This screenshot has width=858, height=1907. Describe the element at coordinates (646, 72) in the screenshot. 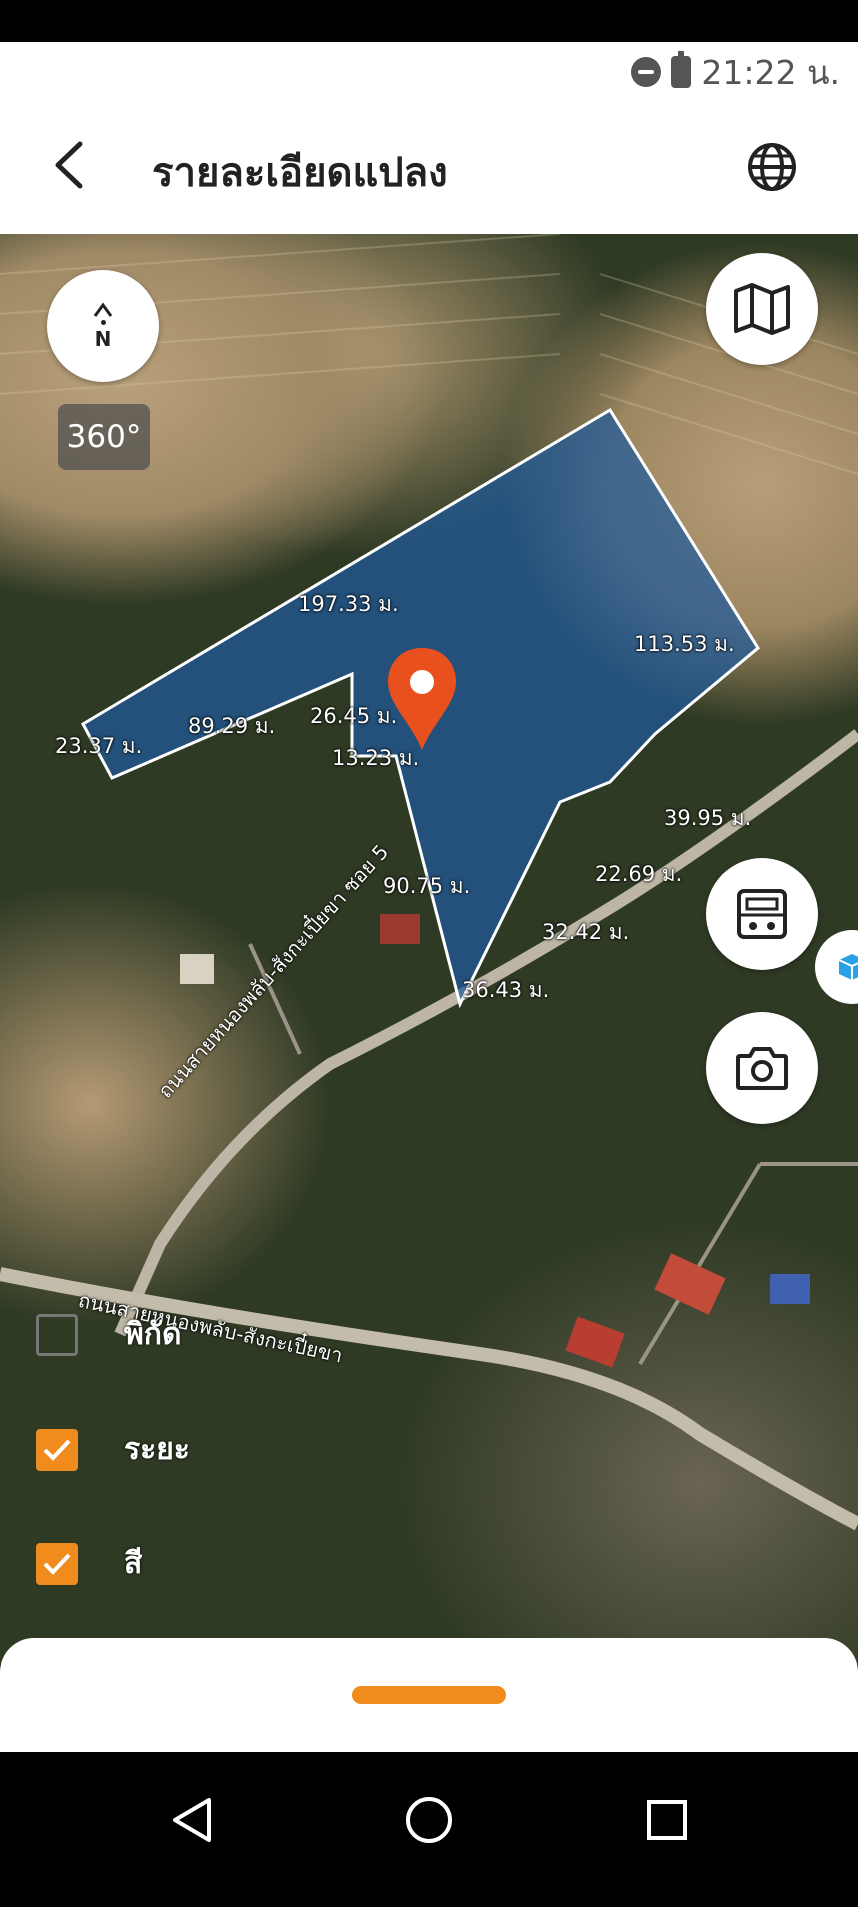

I see `do-not-disturb-icon` at that location.